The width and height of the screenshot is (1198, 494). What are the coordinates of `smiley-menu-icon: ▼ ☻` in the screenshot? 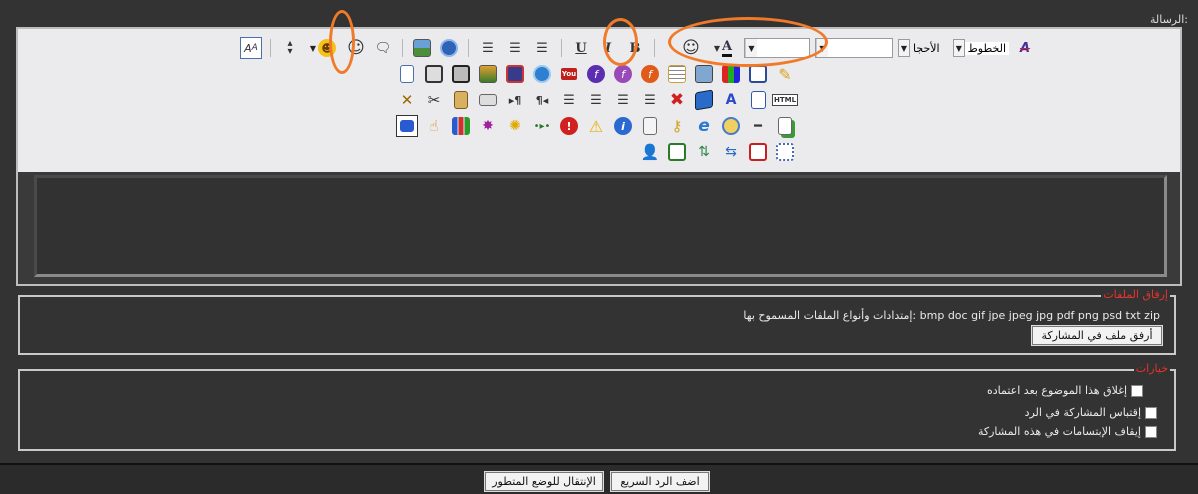 It's located at (323, 48).